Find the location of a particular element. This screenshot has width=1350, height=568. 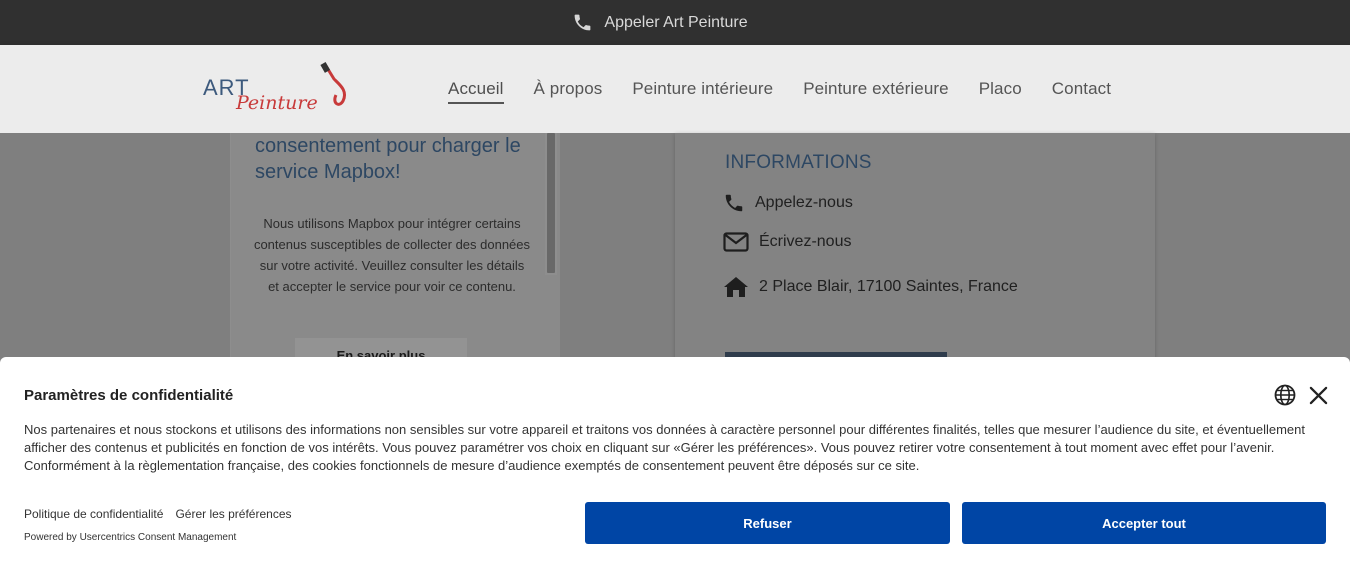

home-icon is located at coordinates (736, 287).